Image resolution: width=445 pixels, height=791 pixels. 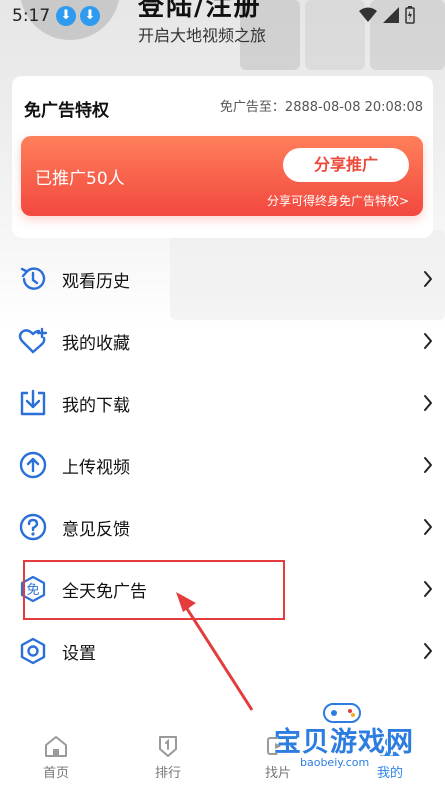 What do you see at coordinates (56, 746) in the screenshot?
I see `home-icon` at bounding box center [56, 746].